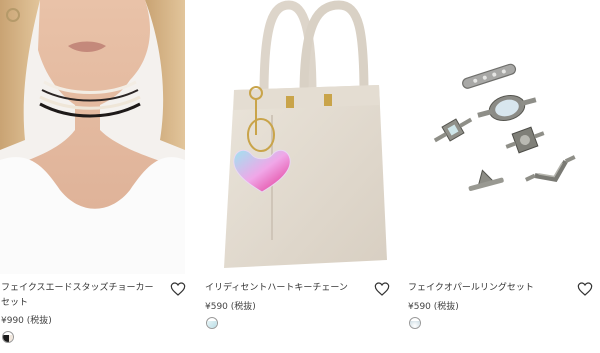 The height and width of the screenshot is (353, 600). I want to click on product-price: ¥990 (税抜), so click(26, 321).